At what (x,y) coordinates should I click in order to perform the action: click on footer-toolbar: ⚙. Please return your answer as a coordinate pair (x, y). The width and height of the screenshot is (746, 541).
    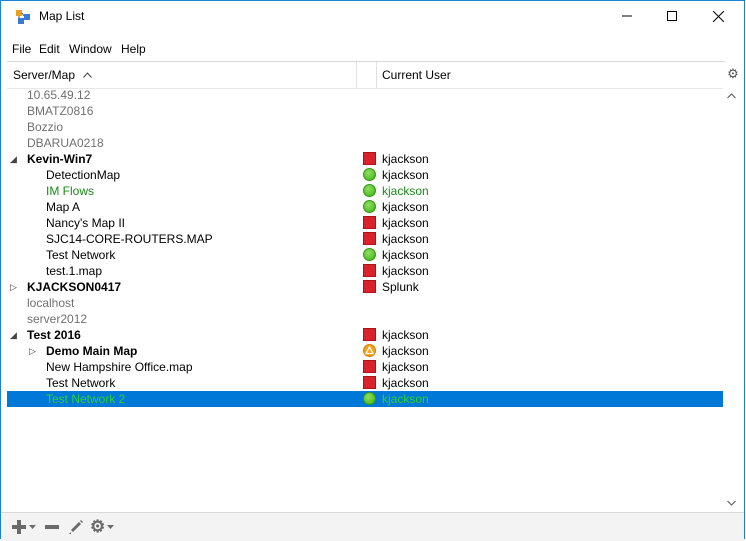
    Looking at the image, I should click on (372, 526).